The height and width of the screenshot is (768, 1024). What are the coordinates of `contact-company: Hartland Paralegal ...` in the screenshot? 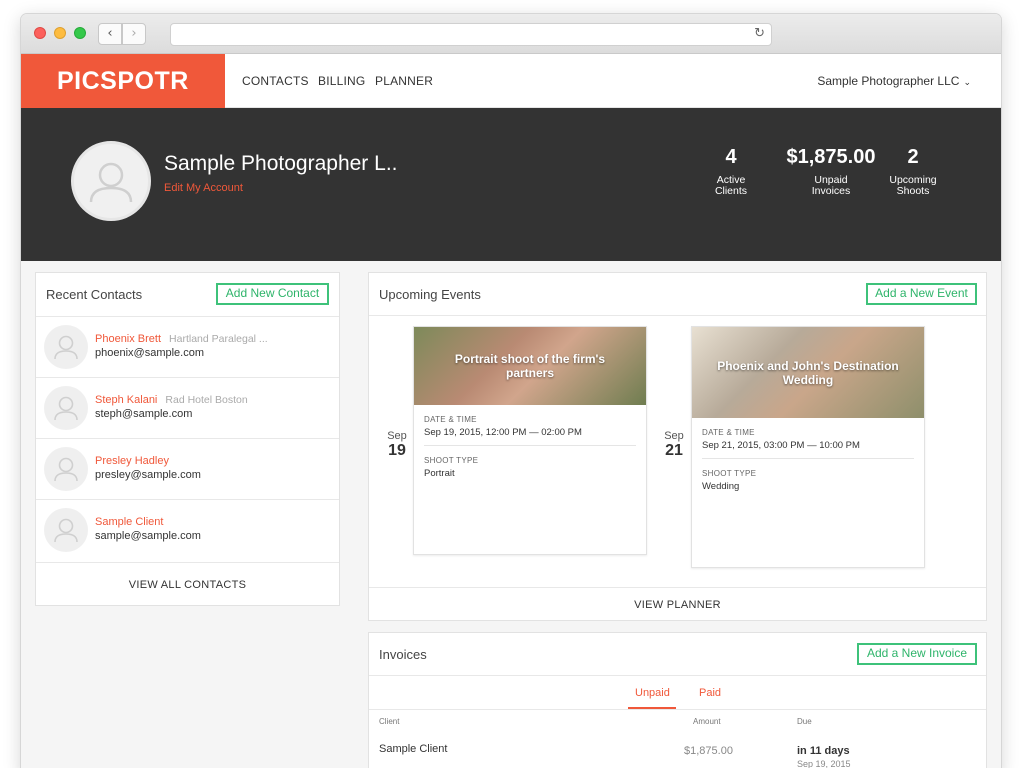 It's located at (218, 339).